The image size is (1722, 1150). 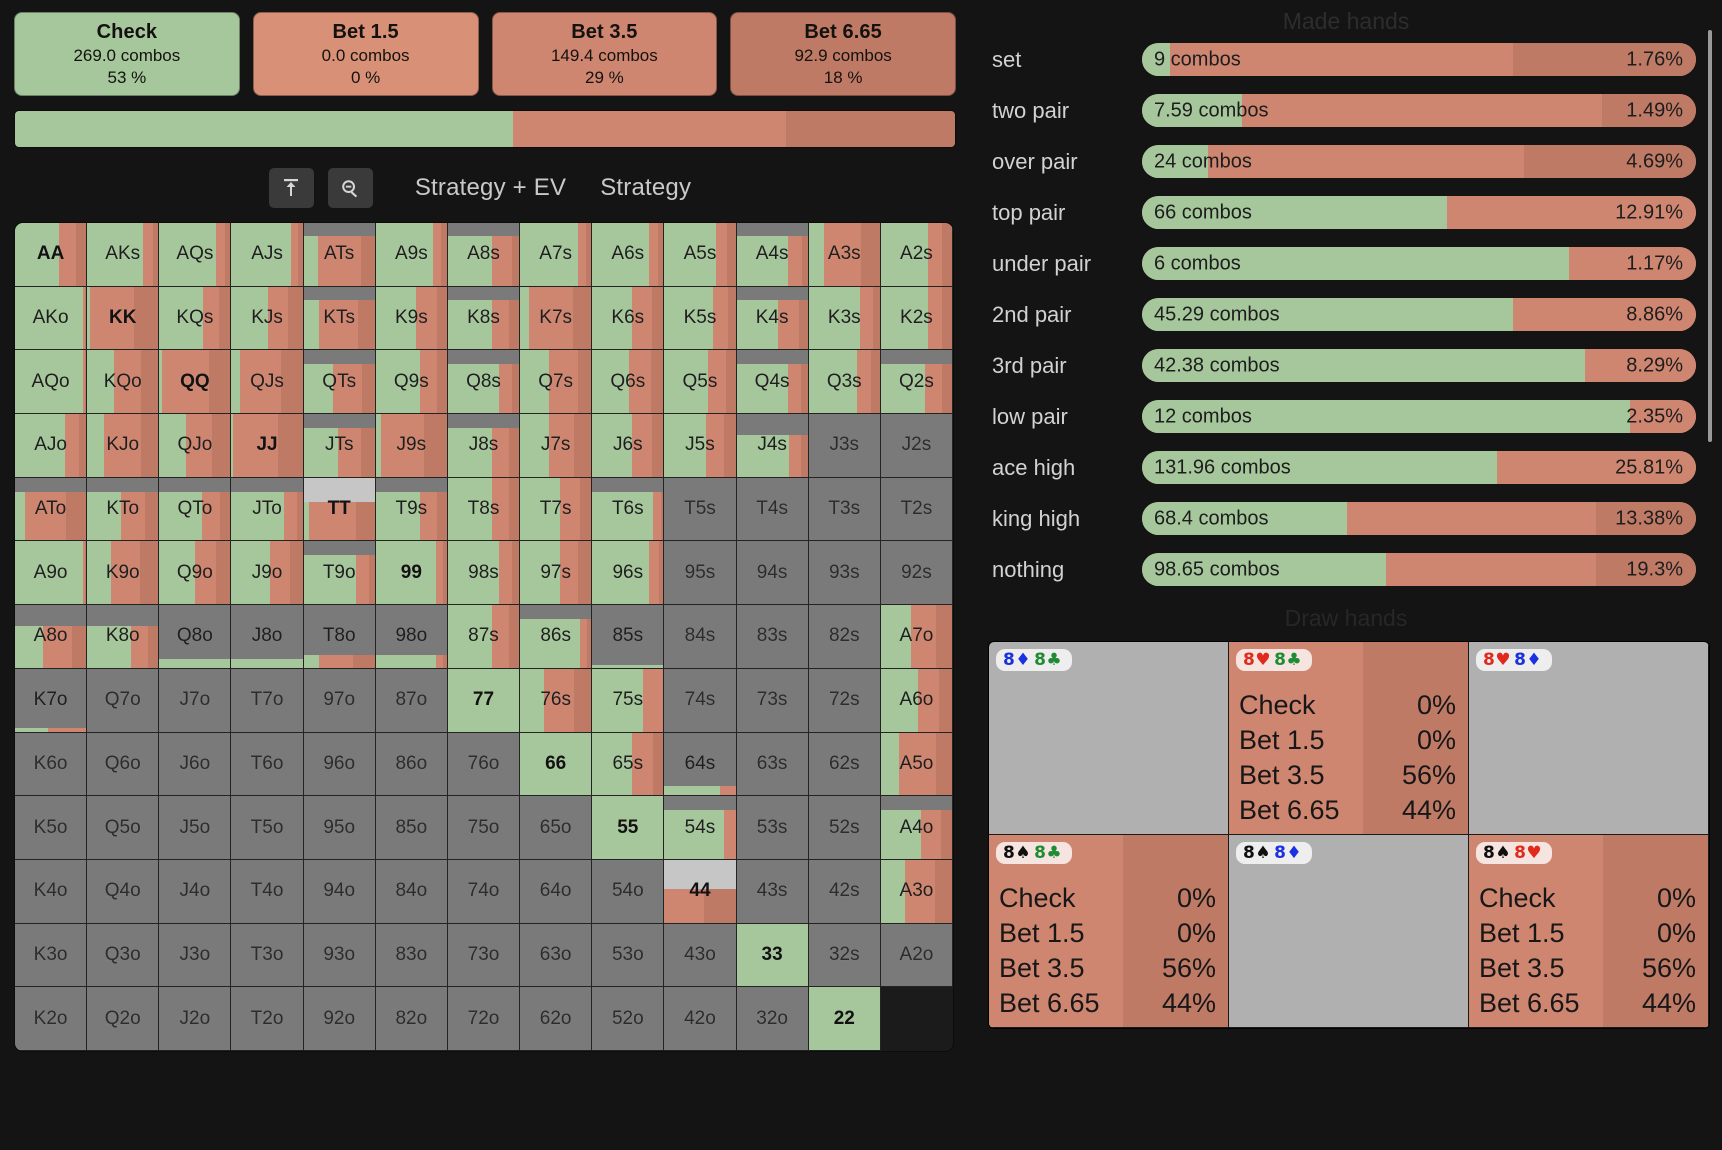 What do you see at coordinates (628, 1019) in the screenshot?
I see `matrix-cell-52o: 52o` at bounding box center [628, 1019].